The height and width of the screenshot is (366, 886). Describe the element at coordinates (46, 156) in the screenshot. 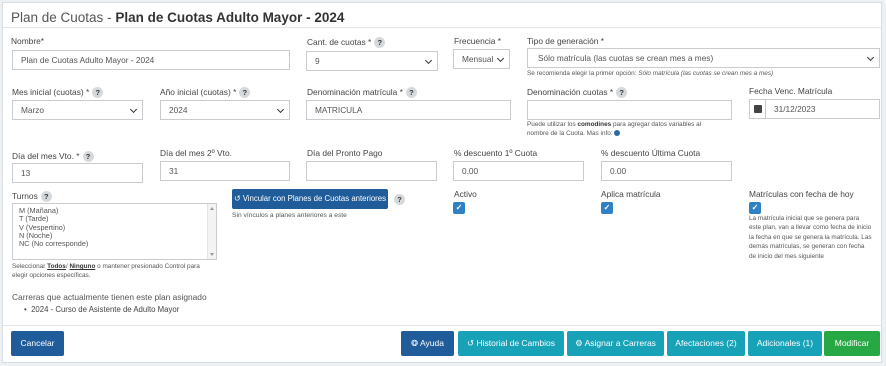

I see `dia-vto-label-text: Día del mes Vto. *` at that location.